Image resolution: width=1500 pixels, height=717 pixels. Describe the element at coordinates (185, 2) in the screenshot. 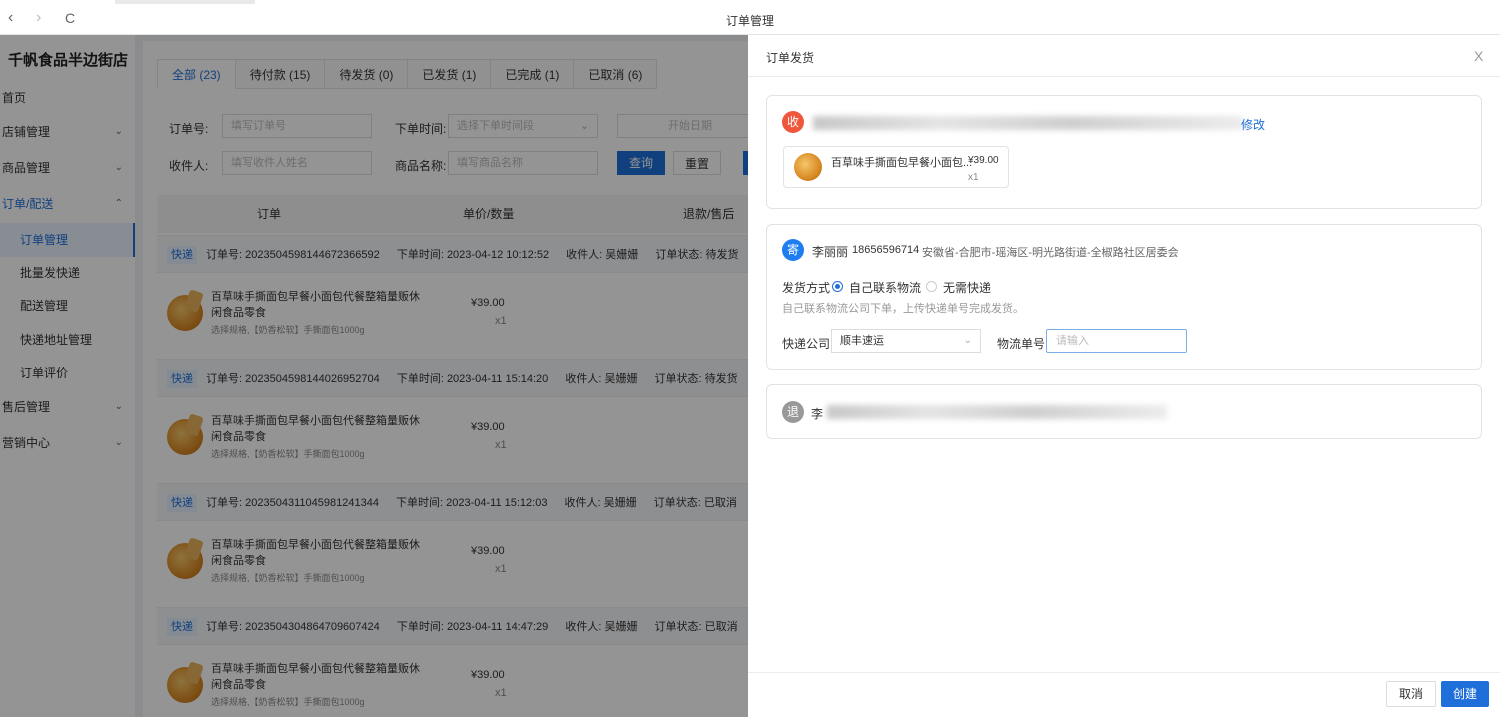

I see `browser-tab-strip` at that location.